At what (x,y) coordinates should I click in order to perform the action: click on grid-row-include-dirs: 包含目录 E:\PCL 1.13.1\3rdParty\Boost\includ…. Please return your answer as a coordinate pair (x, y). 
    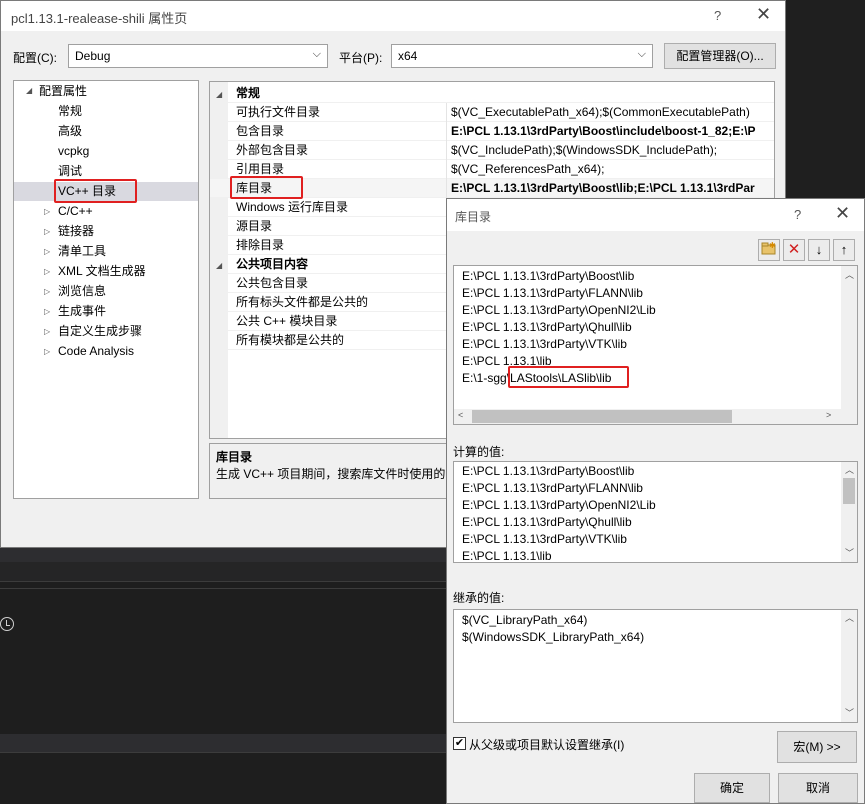
    Looking at the image, I should click on (492, 131).